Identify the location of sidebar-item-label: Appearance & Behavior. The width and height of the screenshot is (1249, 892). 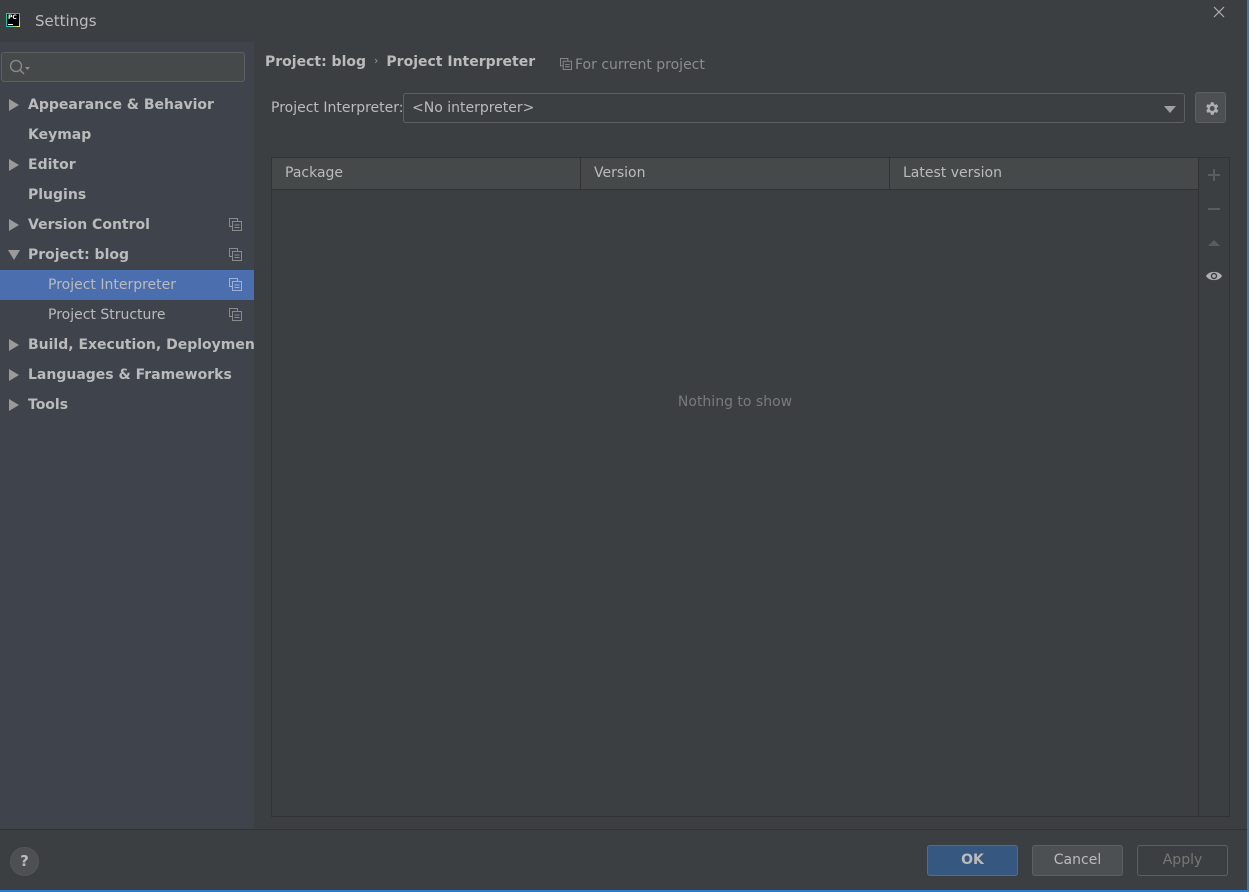
(121, 105).